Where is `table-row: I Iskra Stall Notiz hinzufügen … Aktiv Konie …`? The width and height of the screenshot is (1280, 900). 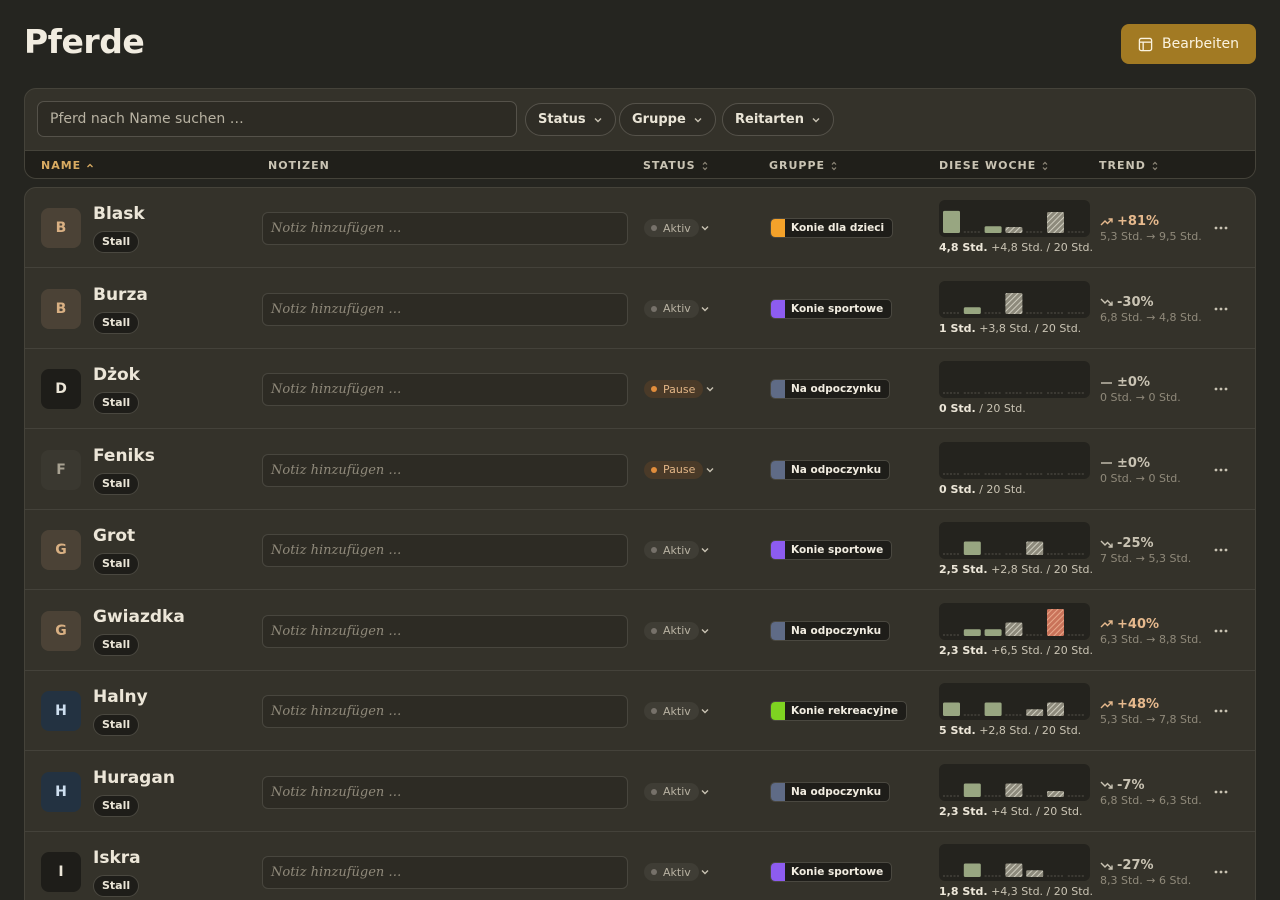 table-row: I Iskra Stall Notiz hinzufügen … Aktiv Konie … is located at coordinates (640, 866).